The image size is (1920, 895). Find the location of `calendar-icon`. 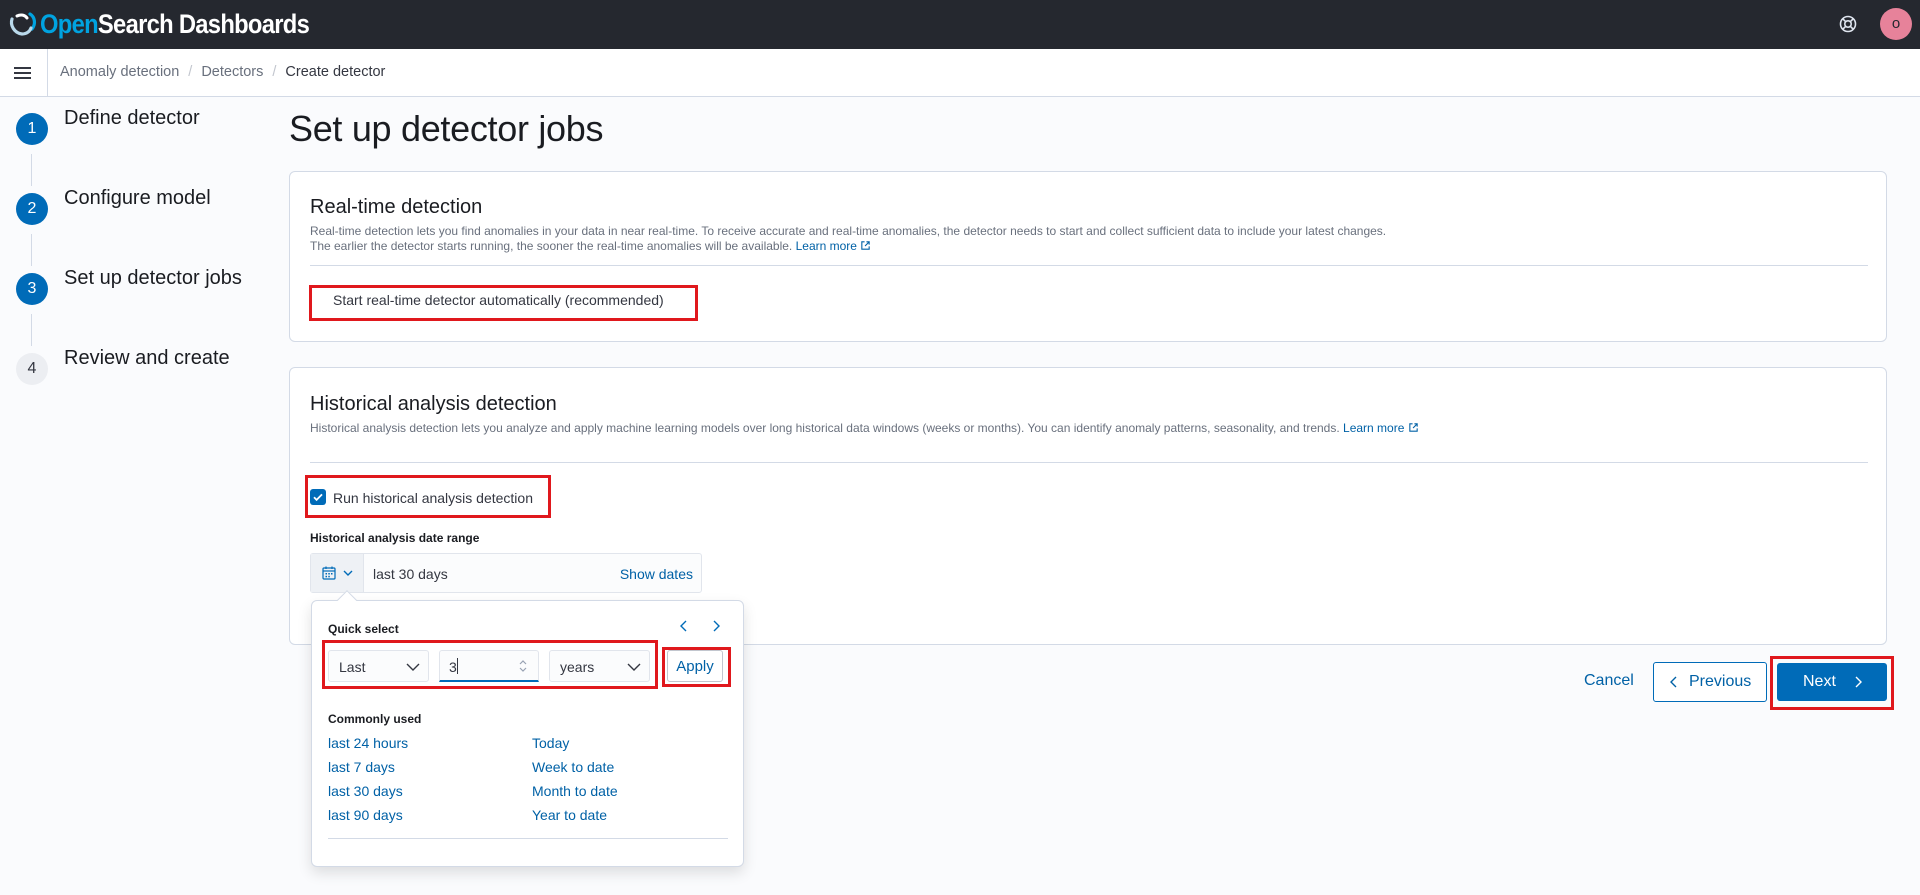

calendar-icon is located at coordinates (329, 573).